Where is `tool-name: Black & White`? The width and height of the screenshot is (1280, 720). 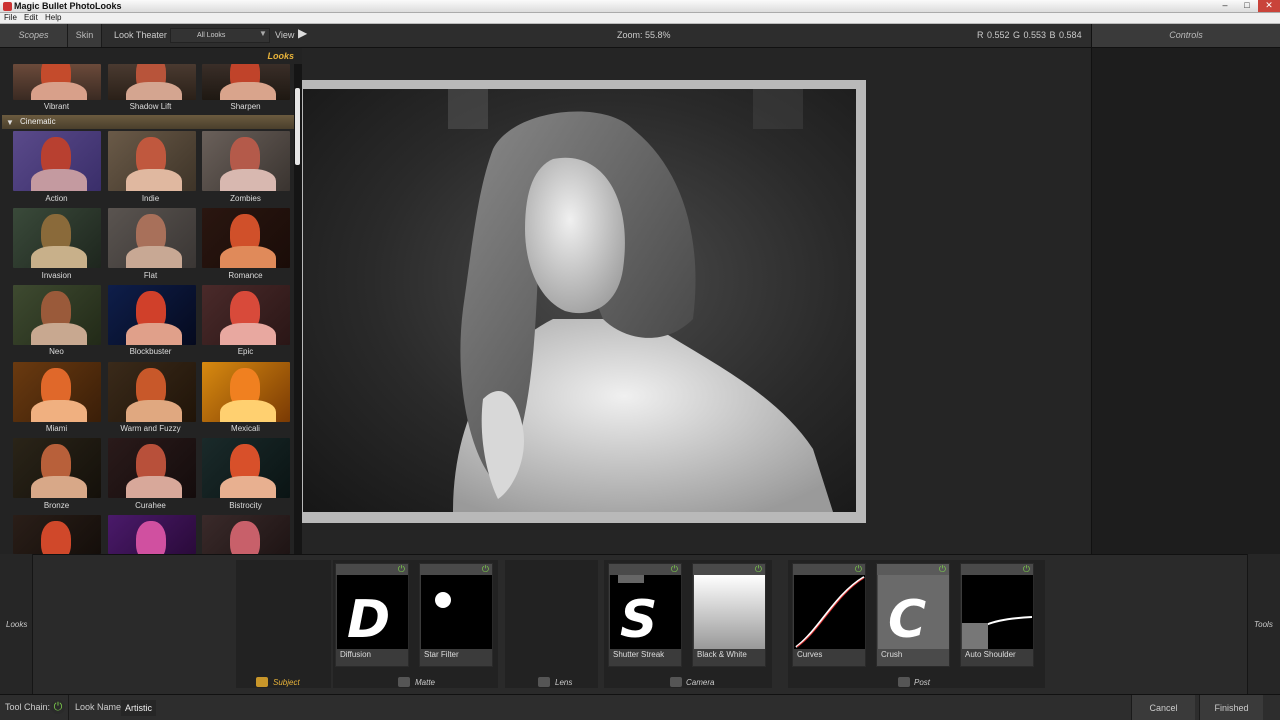 tool-name: Black & White is located at coordinates (722, 654).